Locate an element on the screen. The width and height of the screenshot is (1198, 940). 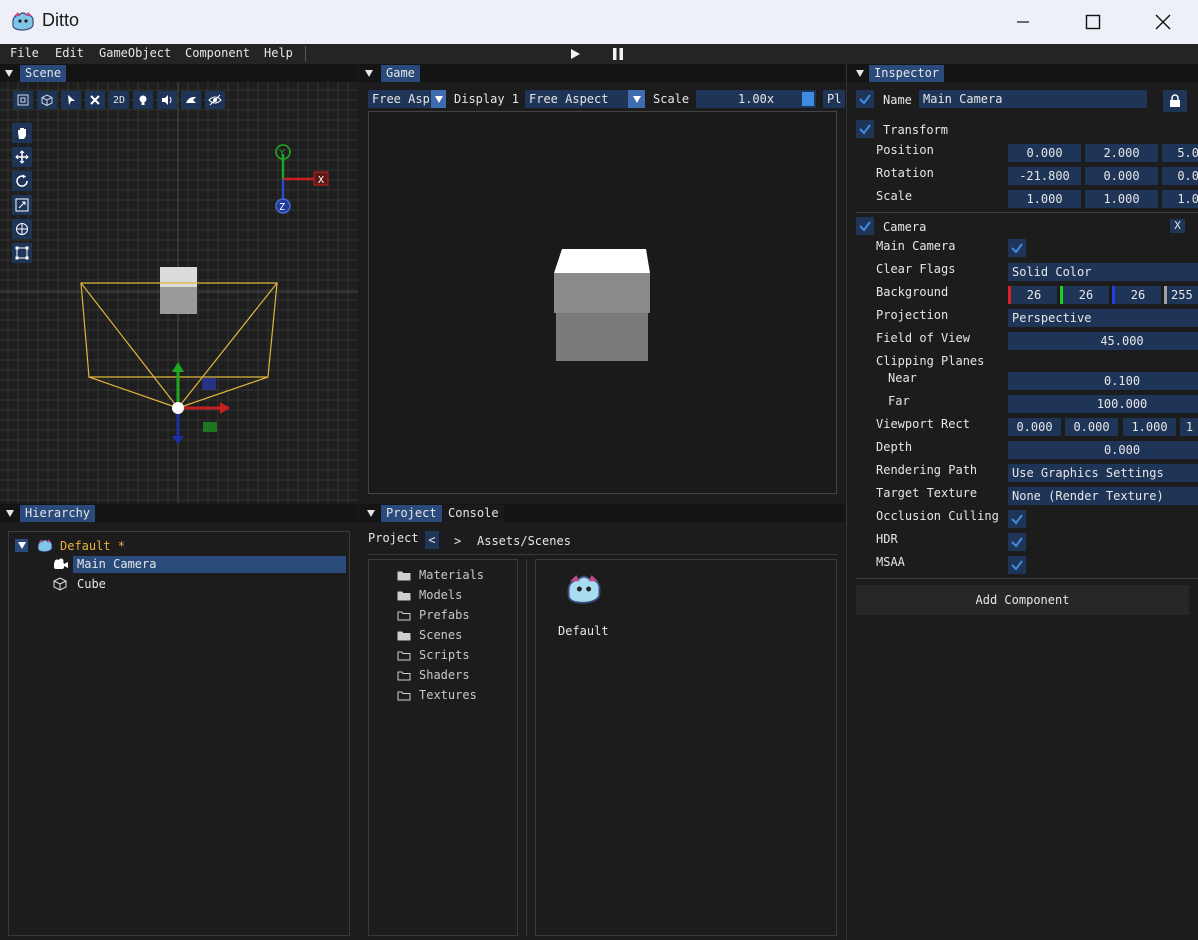
scene-select-button is located at coordinates (71, 100).